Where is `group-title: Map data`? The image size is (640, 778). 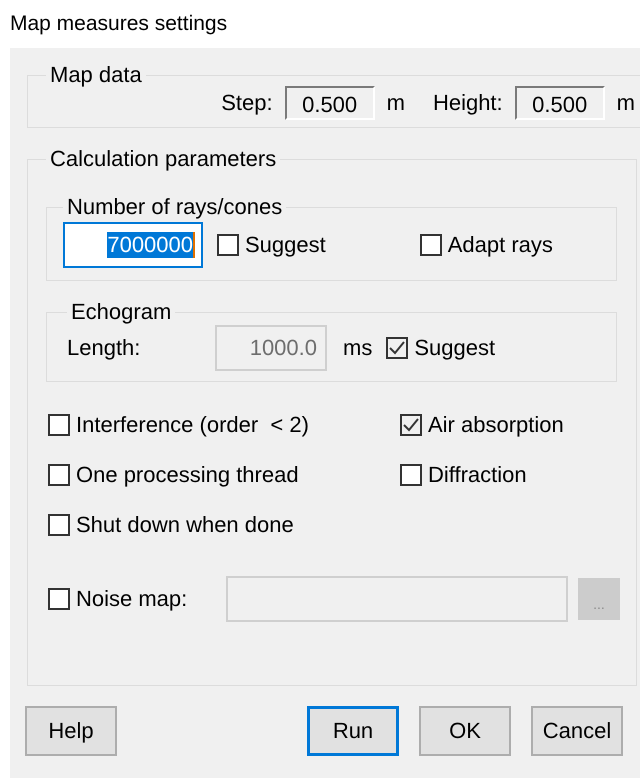
group-title: Map data is located at coordinates (96, 75).